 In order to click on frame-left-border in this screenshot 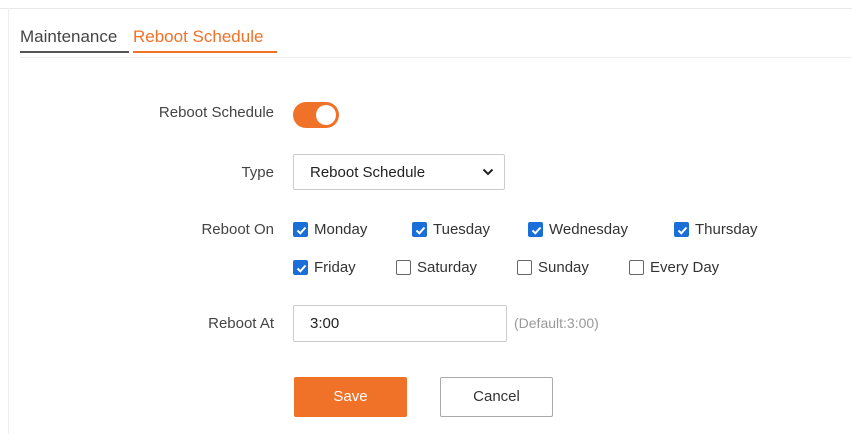, I will do `click(8, 221)`.